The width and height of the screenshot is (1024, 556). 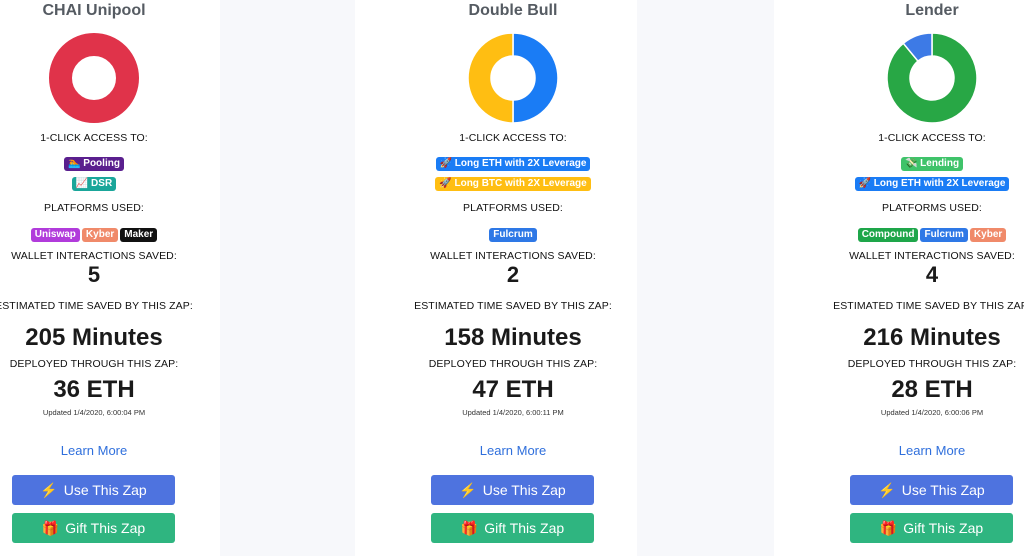 I want to click on deployed-value: 47 ETH, so click(x=513, y=389).